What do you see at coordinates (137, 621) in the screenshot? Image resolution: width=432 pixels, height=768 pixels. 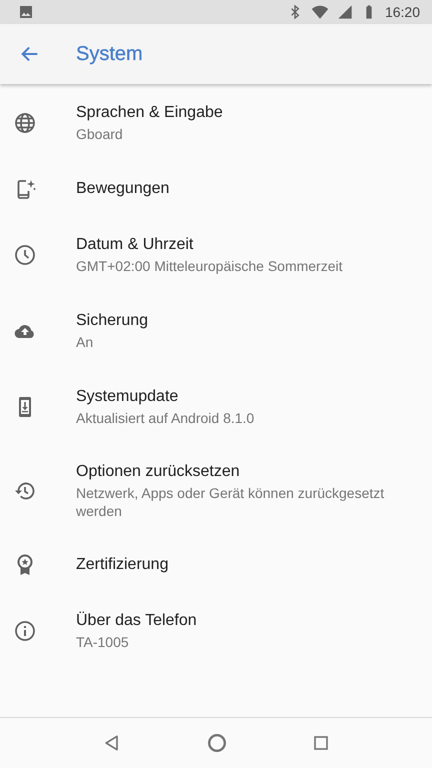 I see `item-title: Über das Telefon` at bounding box center [137, 621].